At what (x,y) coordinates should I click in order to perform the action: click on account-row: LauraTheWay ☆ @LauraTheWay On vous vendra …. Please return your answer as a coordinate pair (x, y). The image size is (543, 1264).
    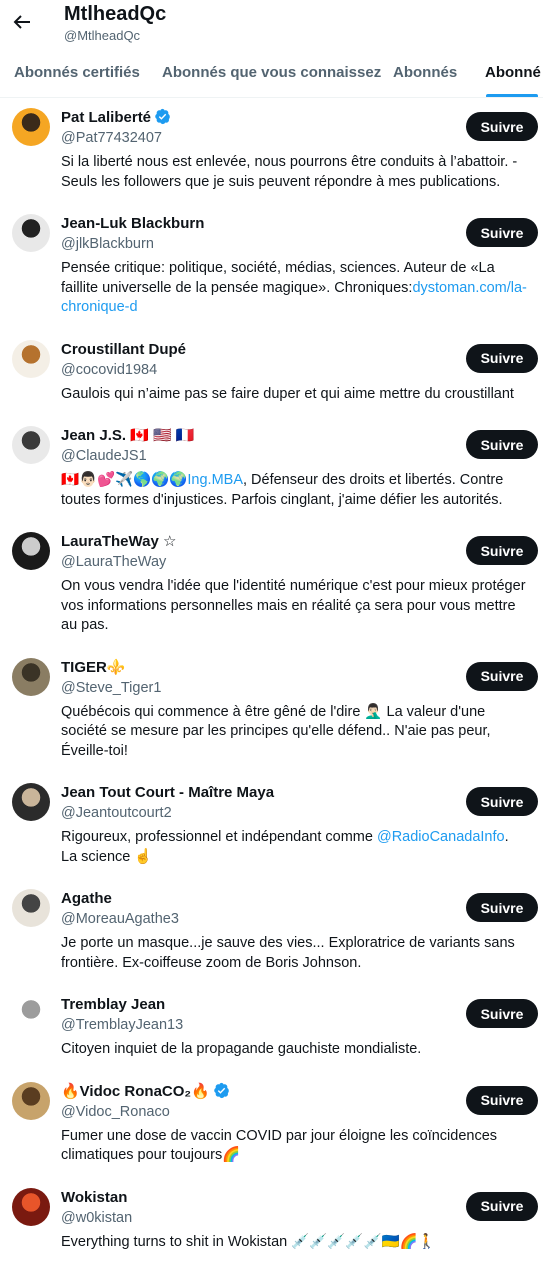
    Looking at the image, I should click on (271, 585).